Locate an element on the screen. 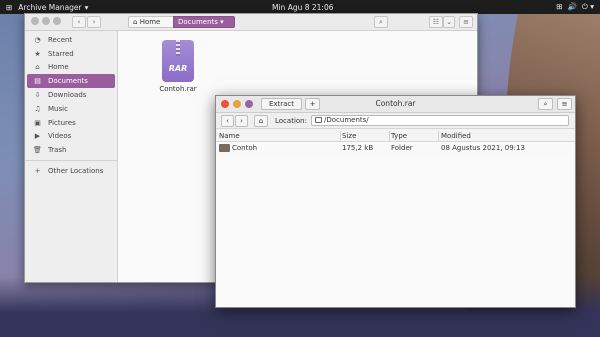 This screenshot has width=600, height=337. recent-icon: ◔ is located at coordinates (37, 39).